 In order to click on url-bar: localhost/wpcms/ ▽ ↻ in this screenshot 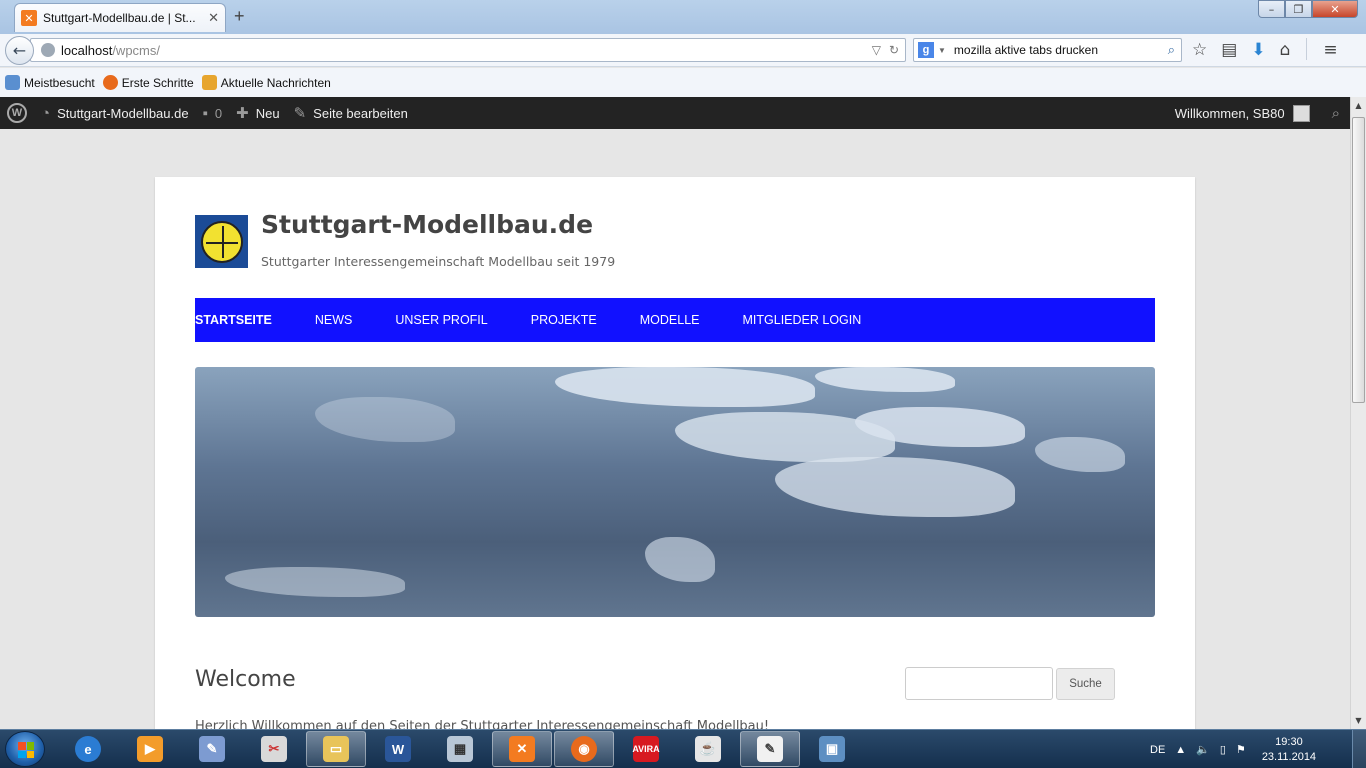, I will do `click(468, 50)`.